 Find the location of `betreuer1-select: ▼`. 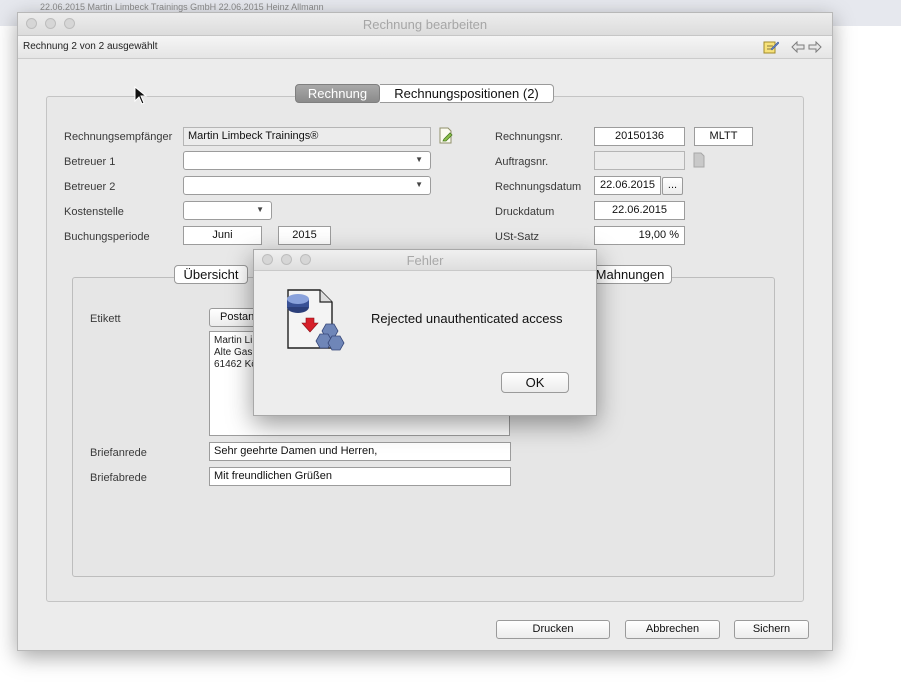

betreuer1-select: ▼ is located at coordinates (307, 160).